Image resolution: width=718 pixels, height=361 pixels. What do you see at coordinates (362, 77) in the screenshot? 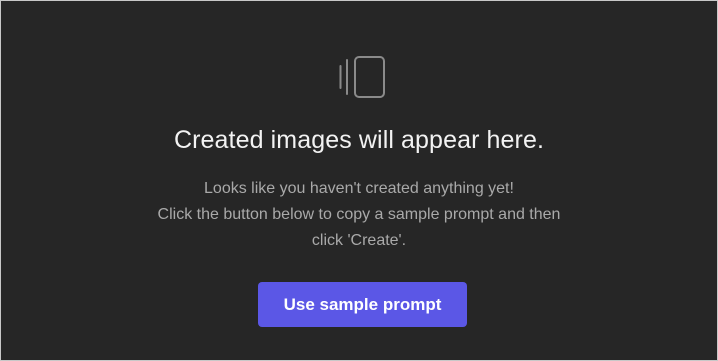
I see `image-stack-icon` at bounding box center [362, 77].